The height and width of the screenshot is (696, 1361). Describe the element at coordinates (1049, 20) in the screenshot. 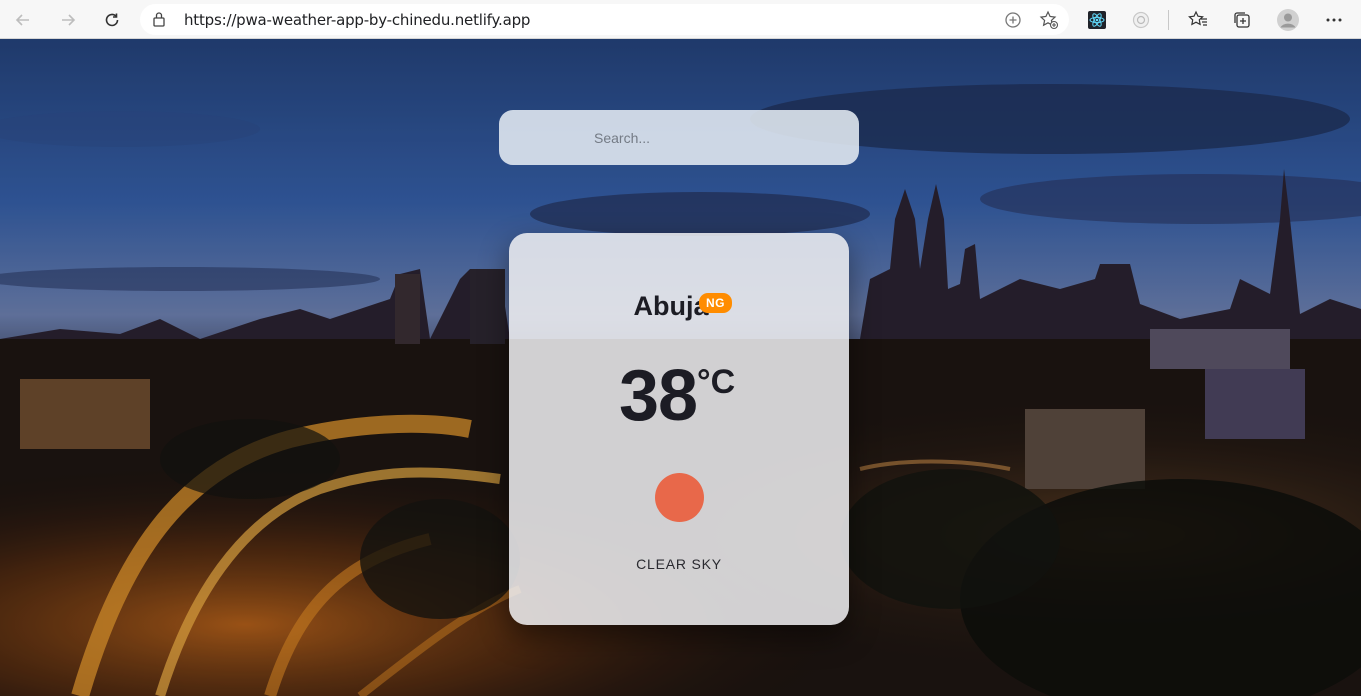

I see `add-favorite-icon` at that location.